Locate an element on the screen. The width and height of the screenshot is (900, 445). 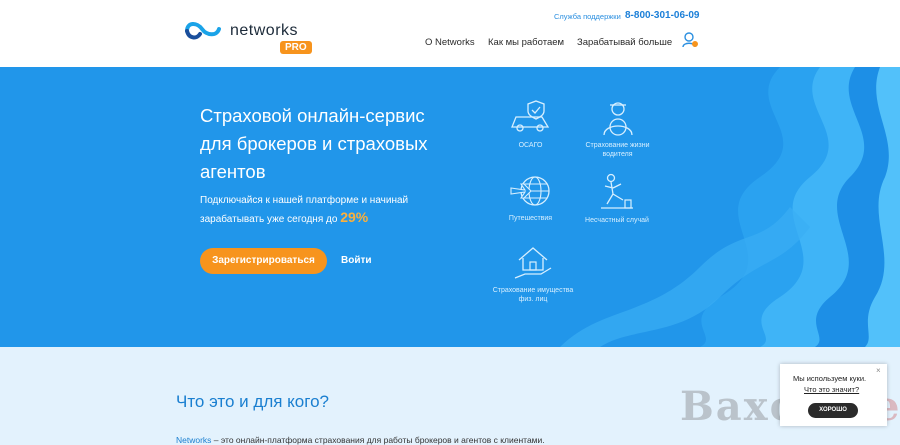
about-brand-link: Networks is located at coordinates (193, 440).